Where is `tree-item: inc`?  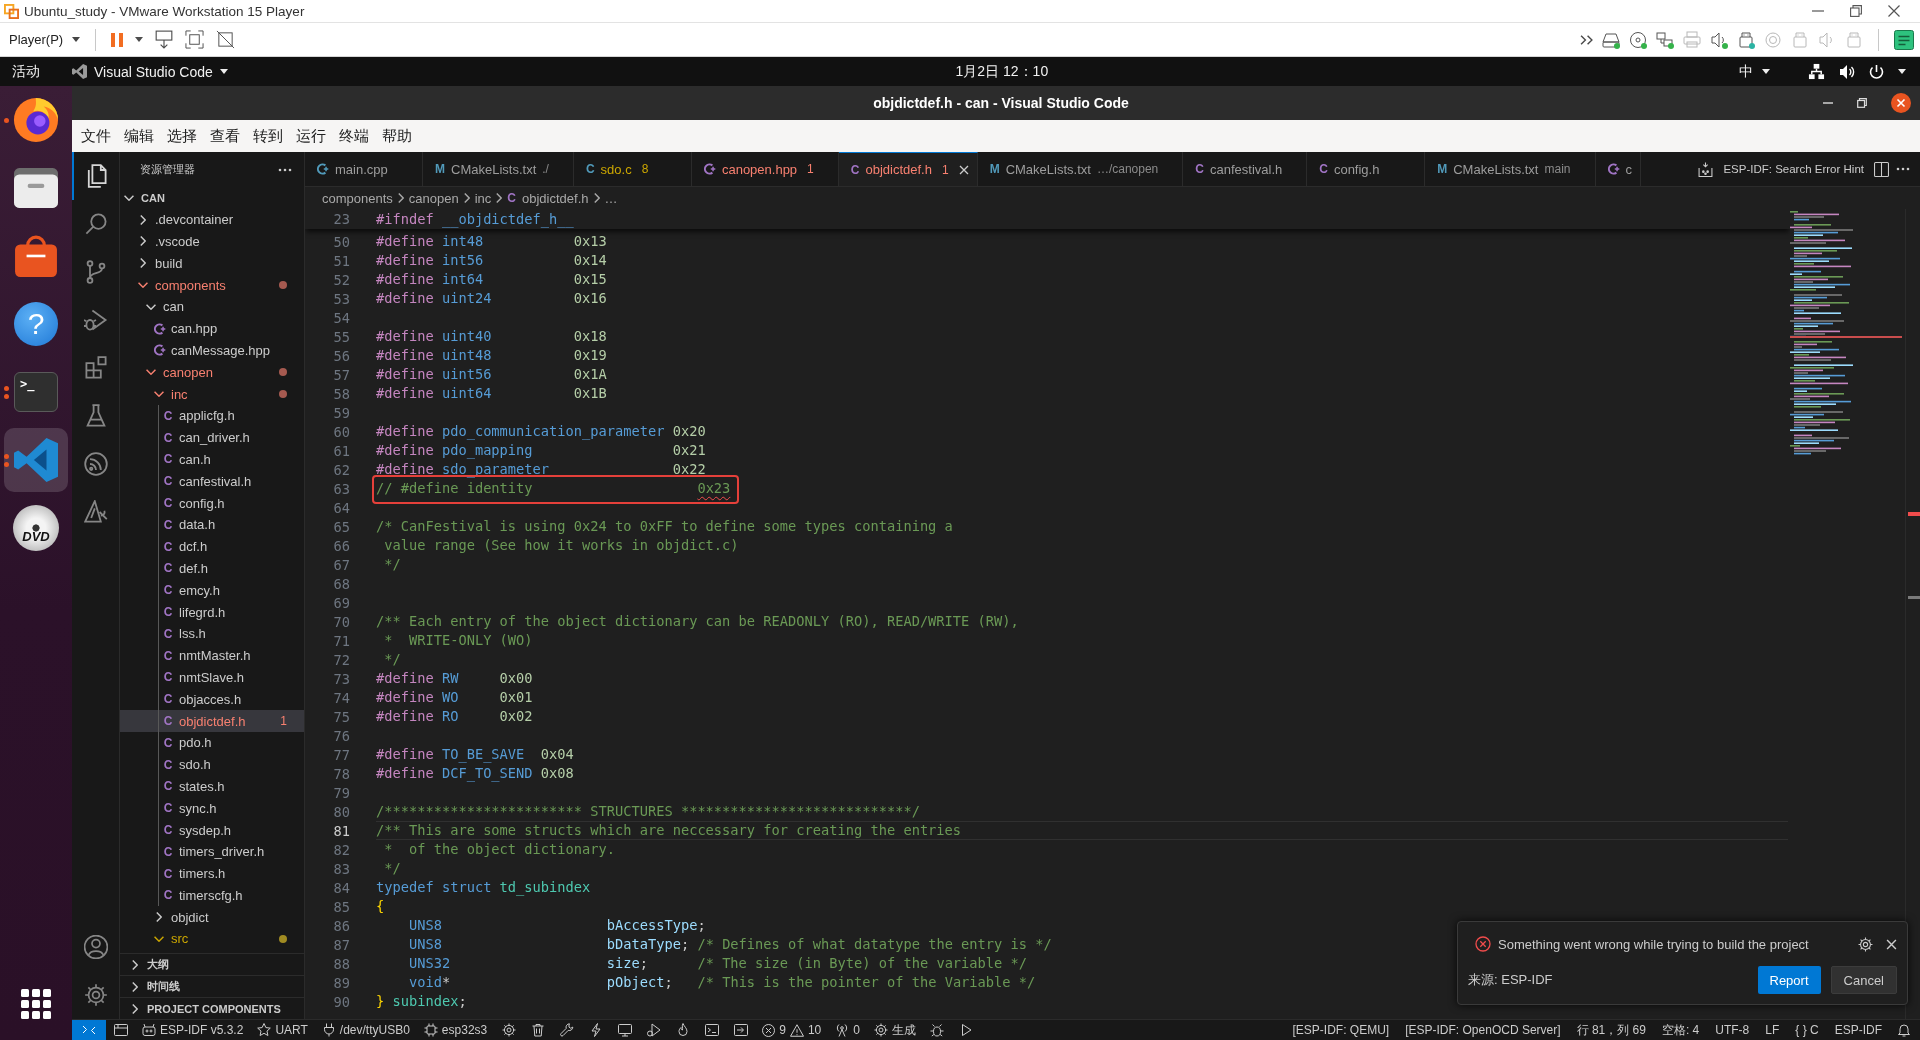 tree-item: inc is located at coordinates (212, 394).